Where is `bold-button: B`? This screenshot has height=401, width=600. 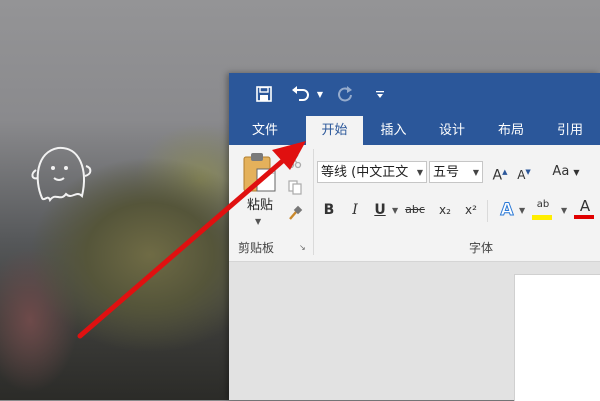 bold-button: B is located at coordinates (329, 210).